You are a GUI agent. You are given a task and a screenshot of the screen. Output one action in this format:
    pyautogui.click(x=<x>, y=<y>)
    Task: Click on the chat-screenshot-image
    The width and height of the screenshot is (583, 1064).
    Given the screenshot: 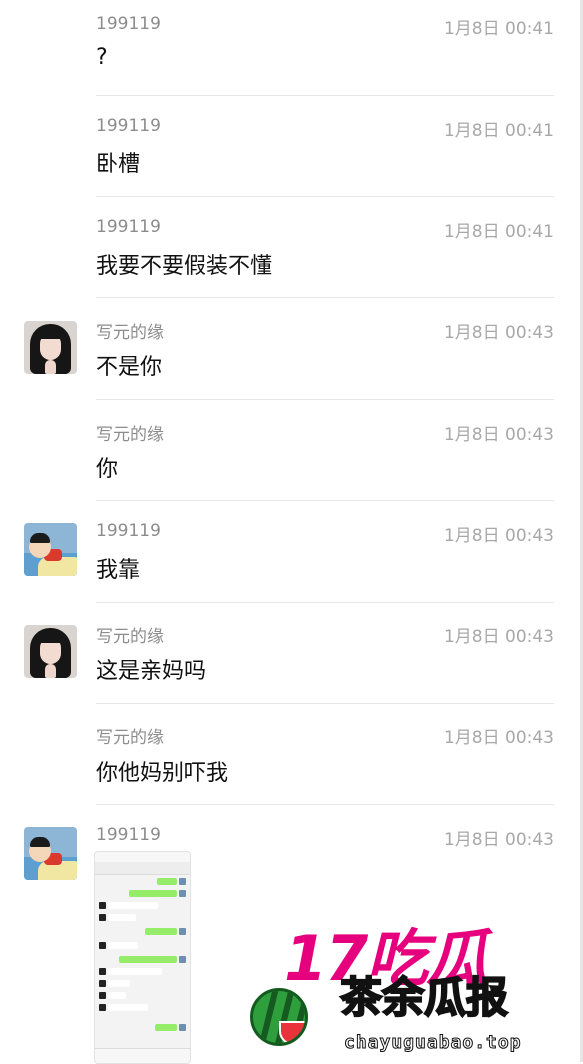 What is the action you would take?
    pyautogui.click(x=142, y=957)
    